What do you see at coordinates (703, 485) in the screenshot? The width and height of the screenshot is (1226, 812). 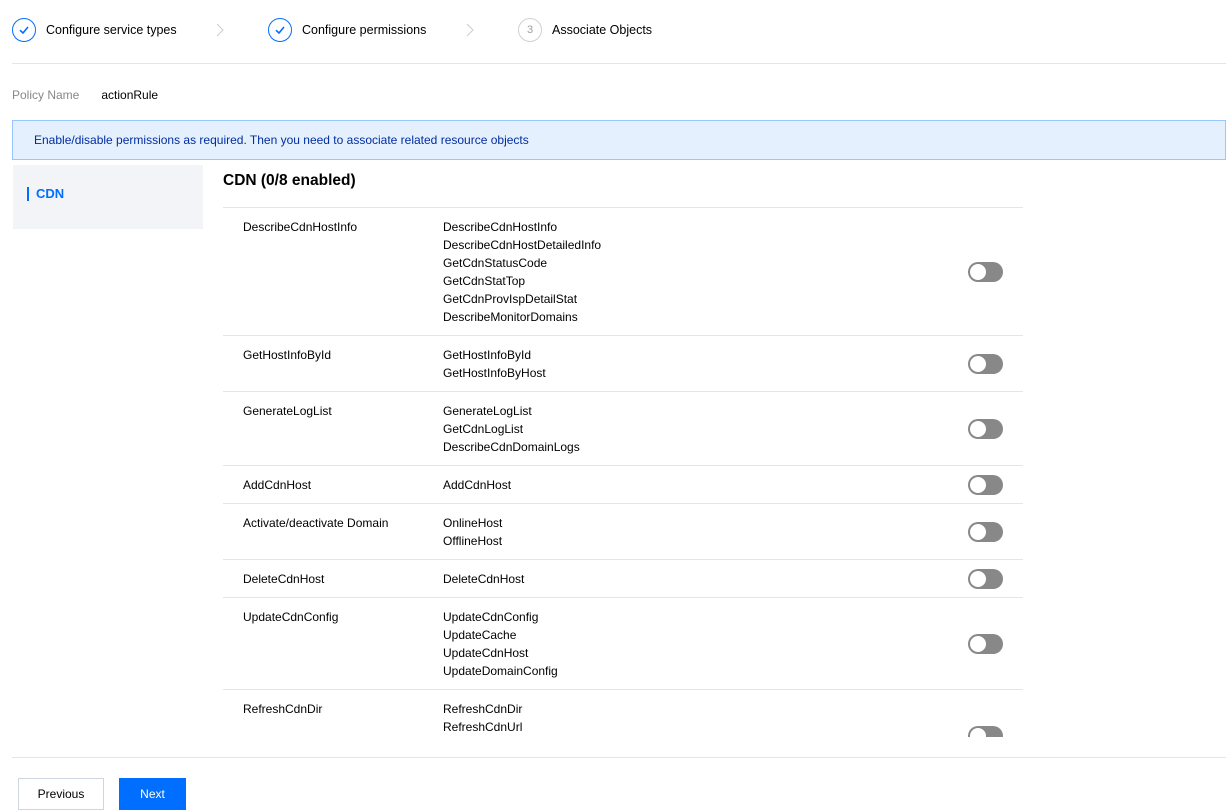 I see `action-list: AddCdnHost` at bounding box center [703, 485].